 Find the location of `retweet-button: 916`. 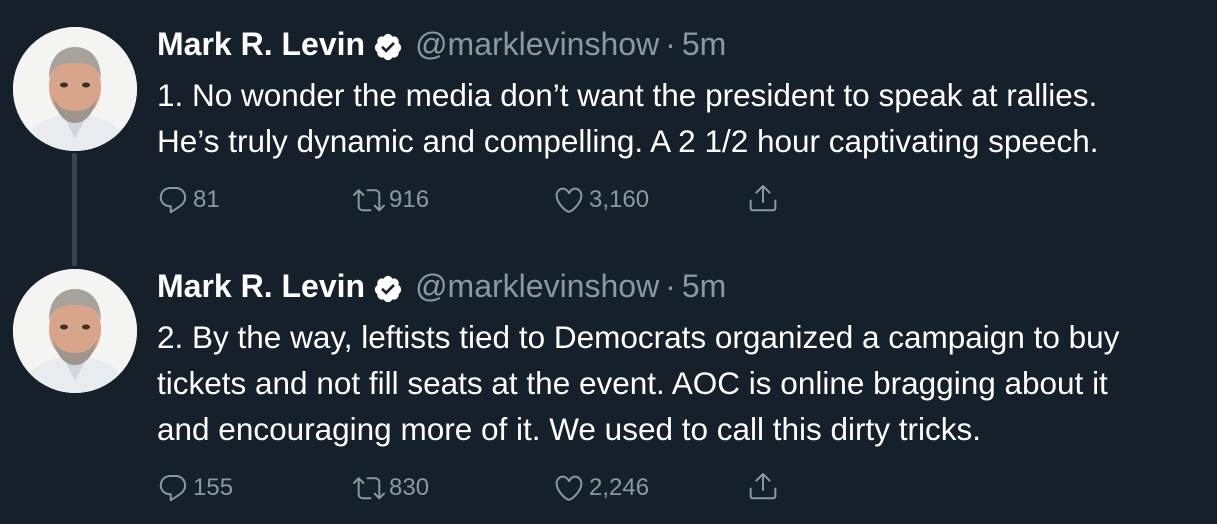

retweet-button: 916 is located at coordinates (391, 200).